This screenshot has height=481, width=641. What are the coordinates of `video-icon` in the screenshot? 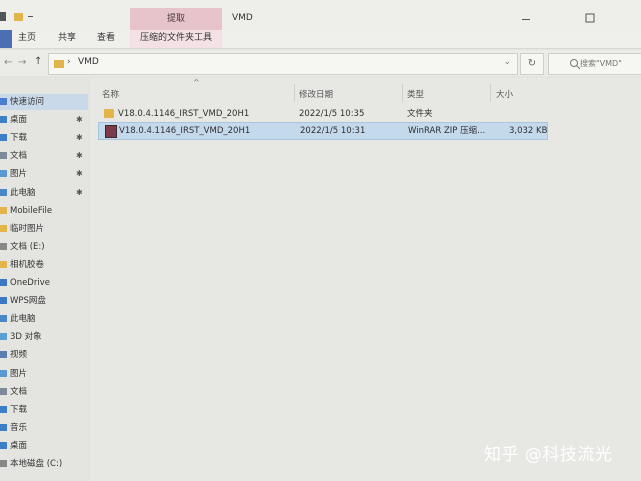 It's located at (3, 355).